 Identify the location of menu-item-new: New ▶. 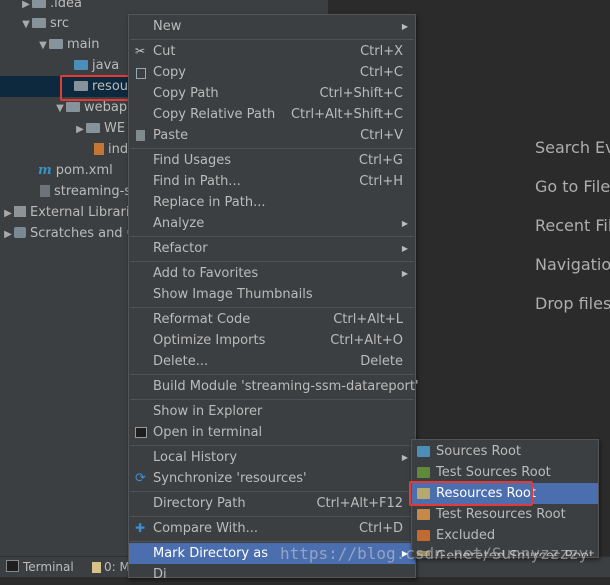
(272, 26).